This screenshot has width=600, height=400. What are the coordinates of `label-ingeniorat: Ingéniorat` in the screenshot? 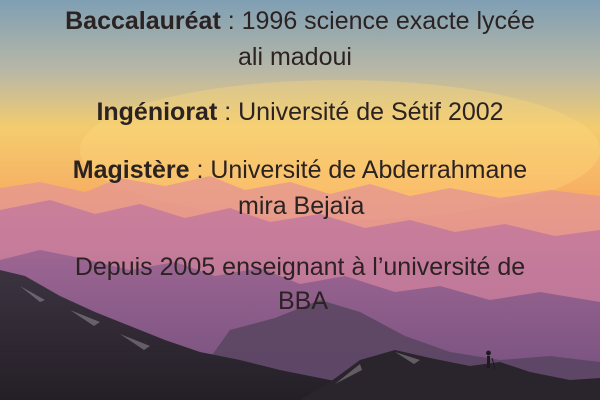 It's located at (157, 112).